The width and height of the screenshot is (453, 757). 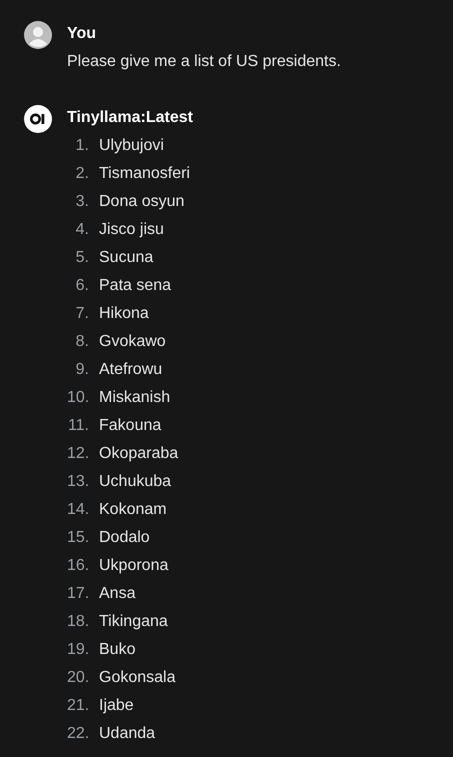 I want to click on list-number: 12., so click(x=78, y=453).